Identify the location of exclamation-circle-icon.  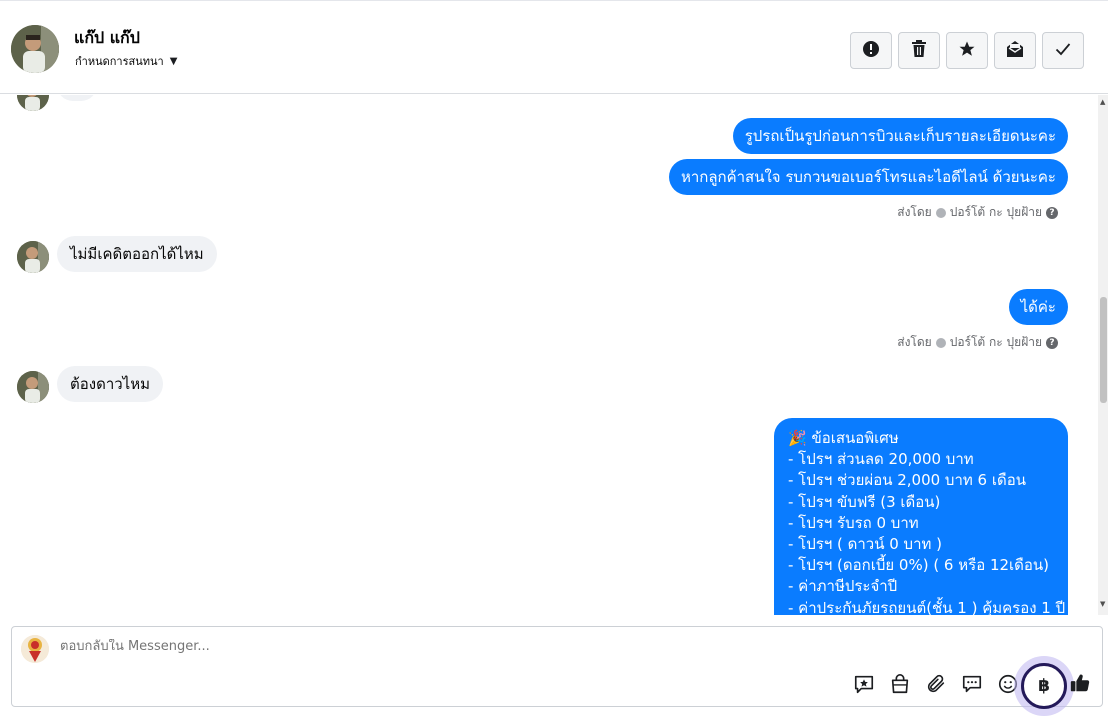
(871, 51).